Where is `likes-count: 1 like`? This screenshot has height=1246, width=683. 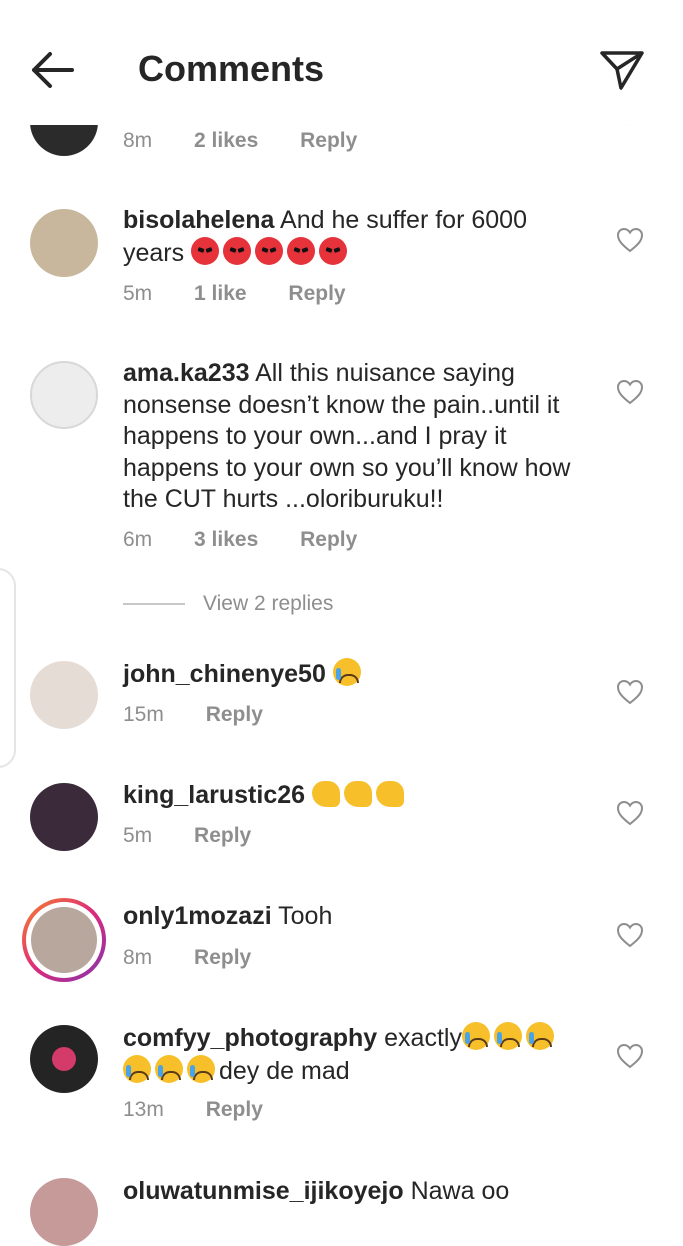 likes-count: 1 like is located at coordinates (220, 293).